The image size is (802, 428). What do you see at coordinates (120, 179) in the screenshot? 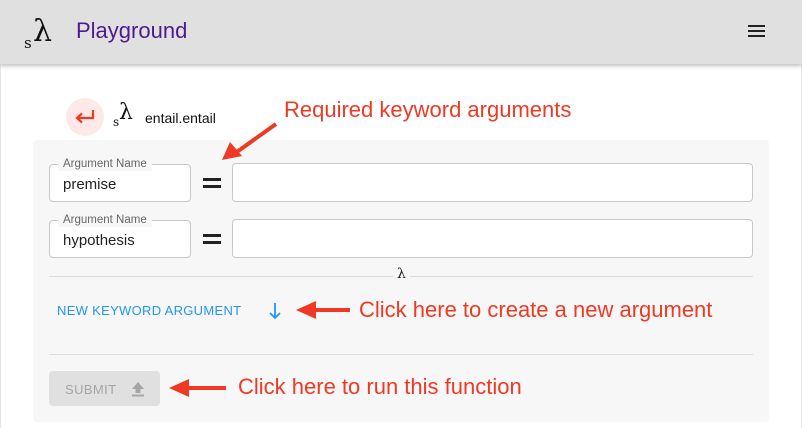
I see `argument-name-field-premise: Argument Name premise` at bounding box center [120, 179].